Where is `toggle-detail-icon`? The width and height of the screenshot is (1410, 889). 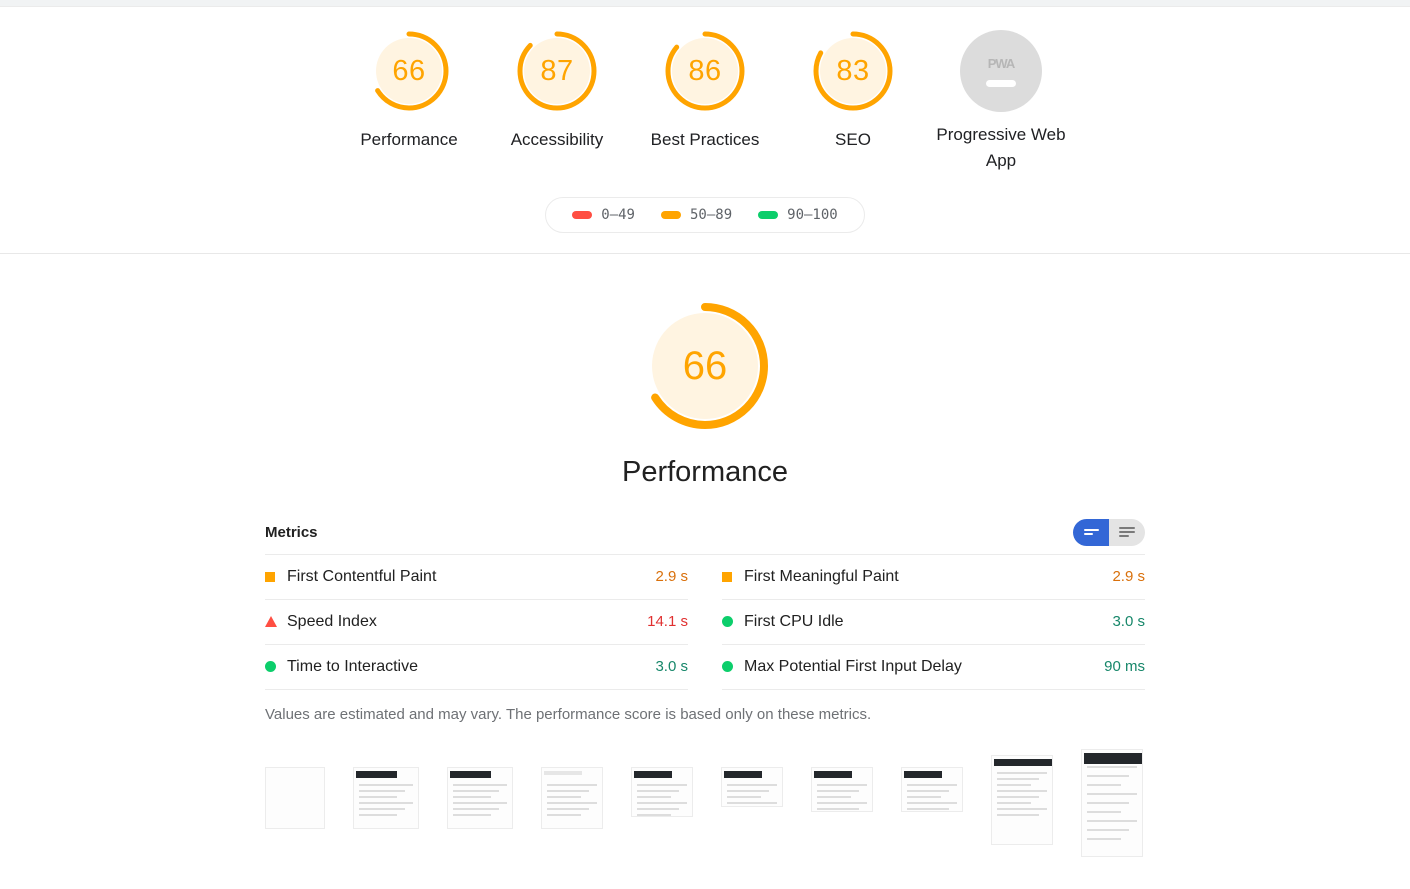
toggle-detail-icon is located at coordinates (1127, 532).